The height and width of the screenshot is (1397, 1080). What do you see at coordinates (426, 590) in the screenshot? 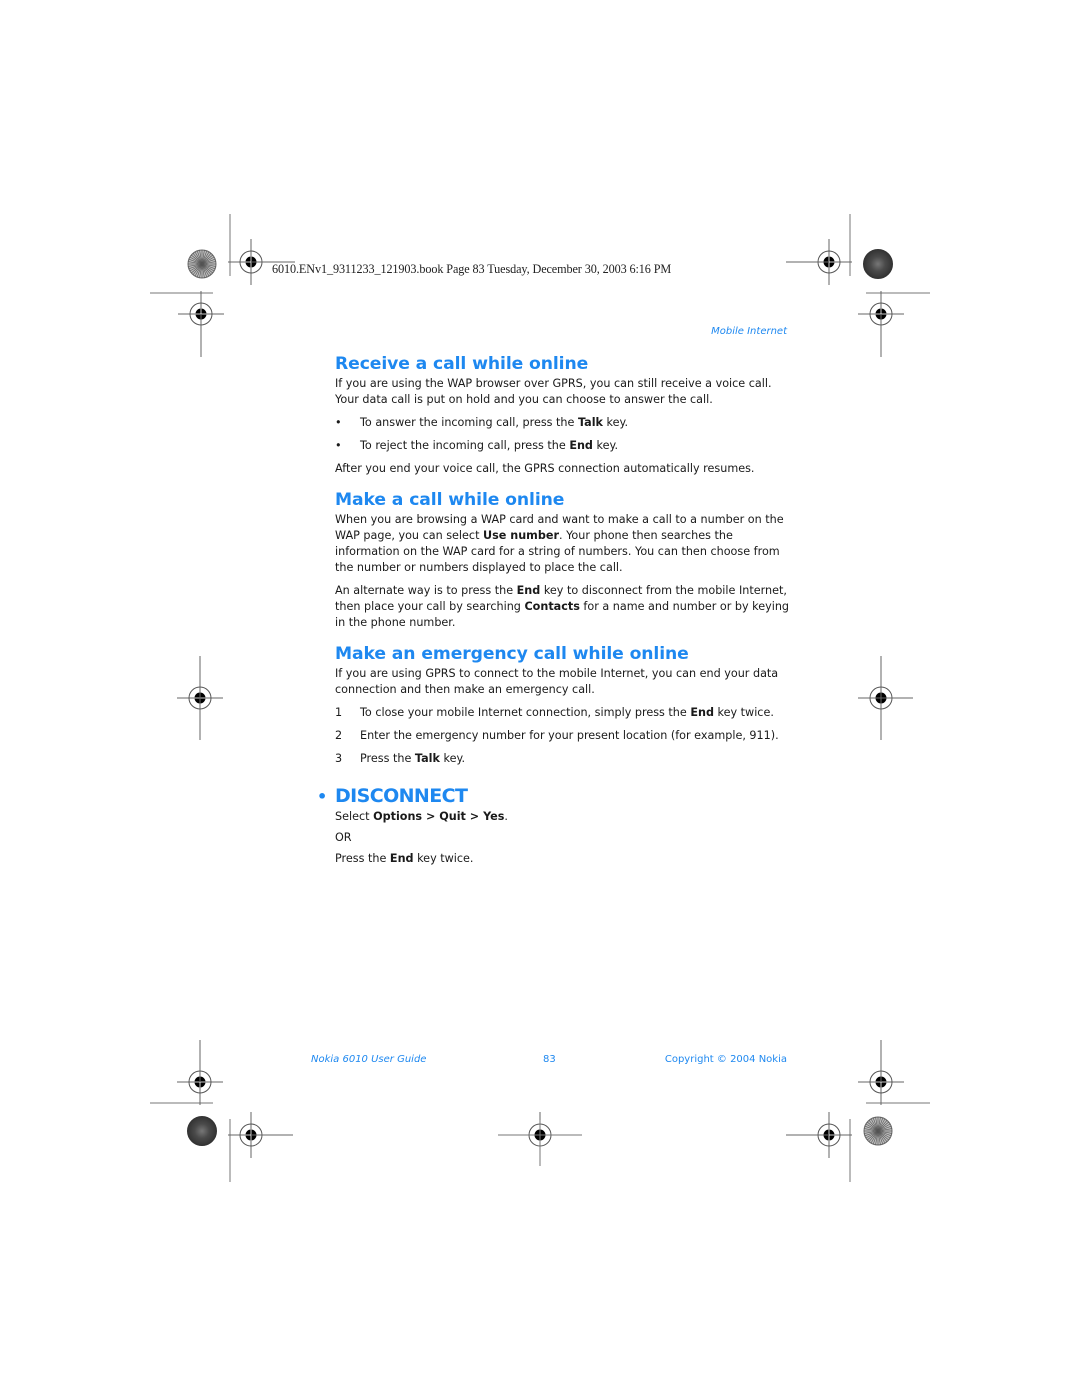
I see `text: An alternate way is to press the` at bounding box center [426, 590].